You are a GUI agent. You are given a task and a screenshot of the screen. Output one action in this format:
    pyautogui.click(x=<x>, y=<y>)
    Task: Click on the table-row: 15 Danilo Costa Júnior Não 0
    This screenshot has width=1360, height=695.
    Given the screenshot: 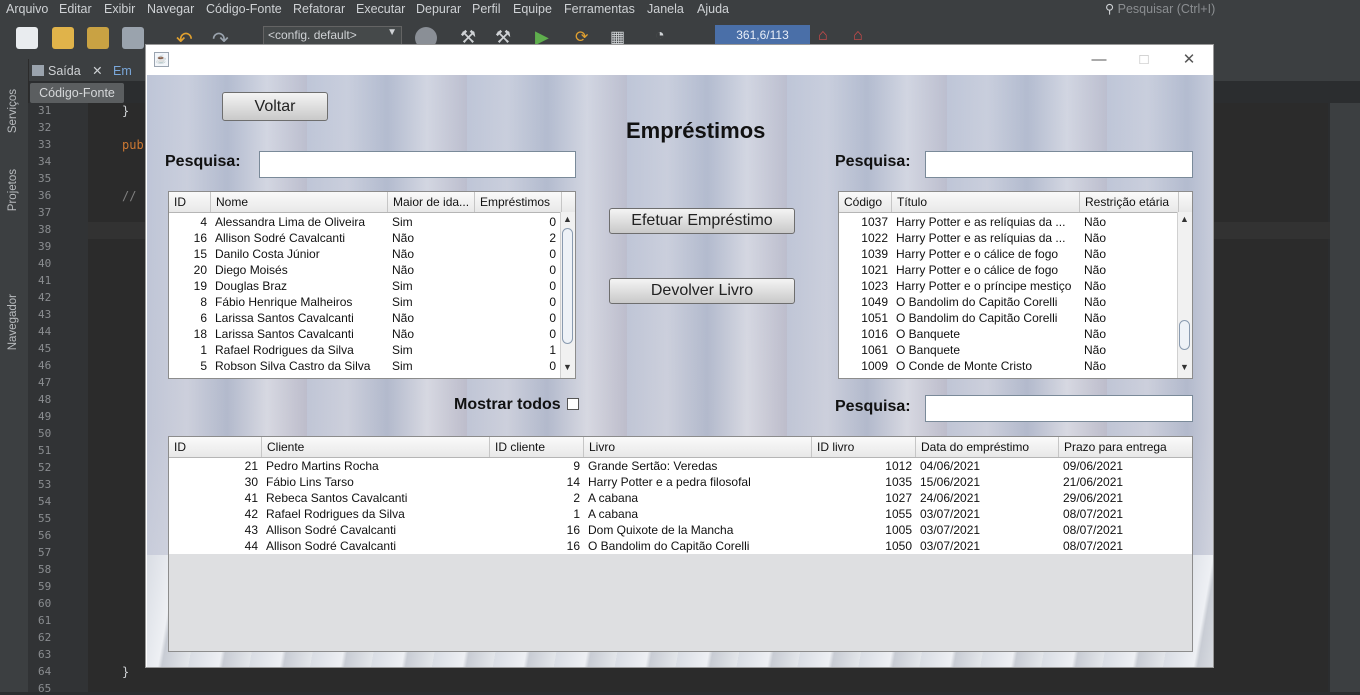 What is the action you would take?
    pyautogui.click(x=372, y=254)
    